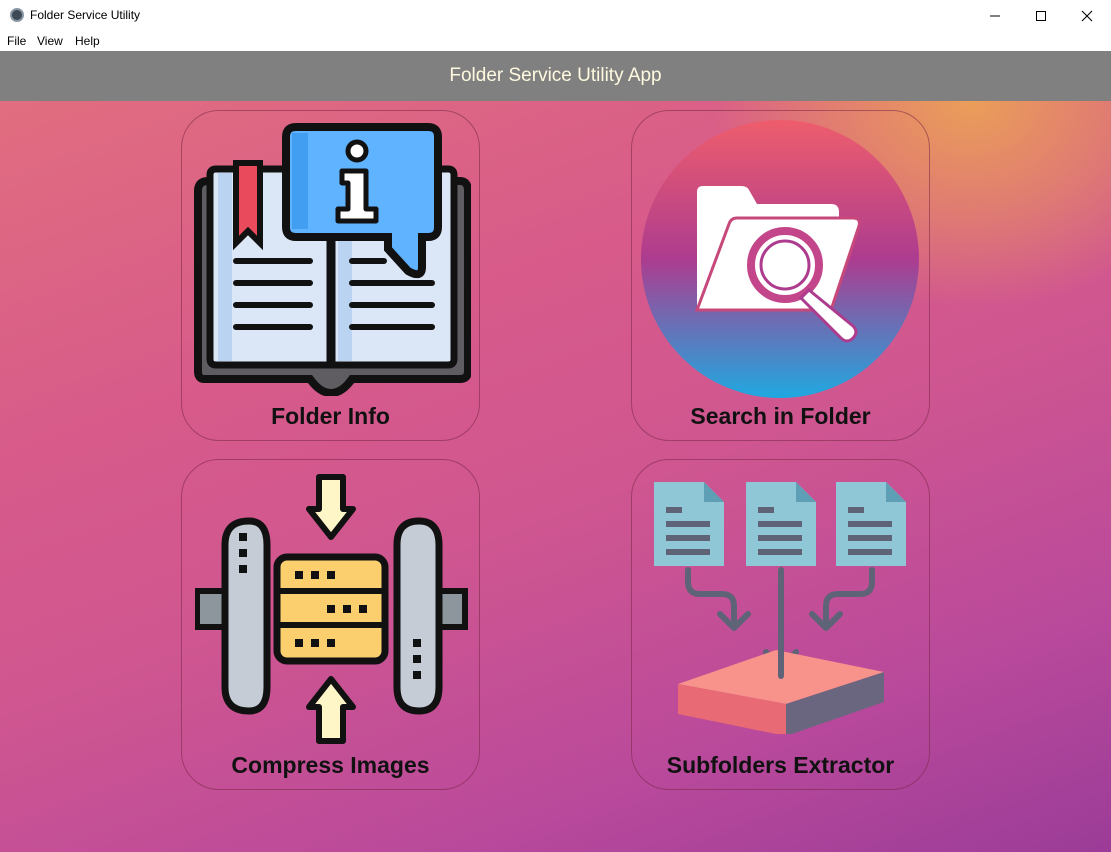  What do you see at coordinates (85, 15) in the screenshot?
I see `window-title: Folder Service Utility` at bounding box center [85, 15].